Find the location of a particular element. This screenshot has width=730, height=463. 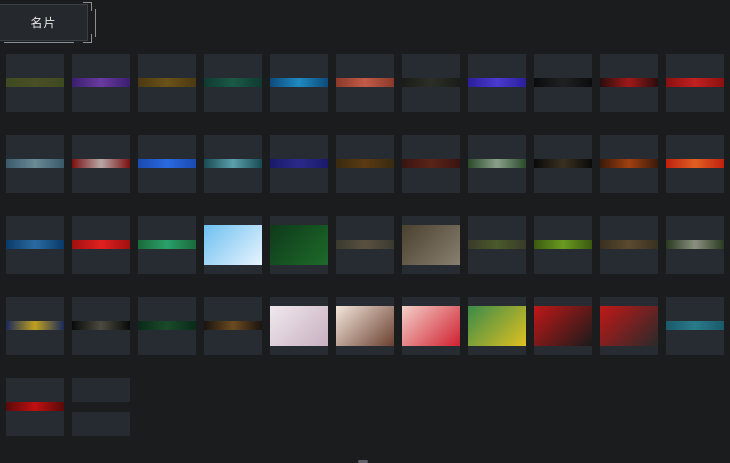

tab-namecard: 名片 is located at coordinates (48, 22).